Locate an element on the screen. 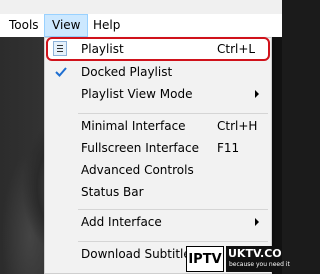 Image resolution: width=320 pixels, height=274 pixels. menu-item-playlist: Playlist Ctrl+L is located at coordinates (158, 49).